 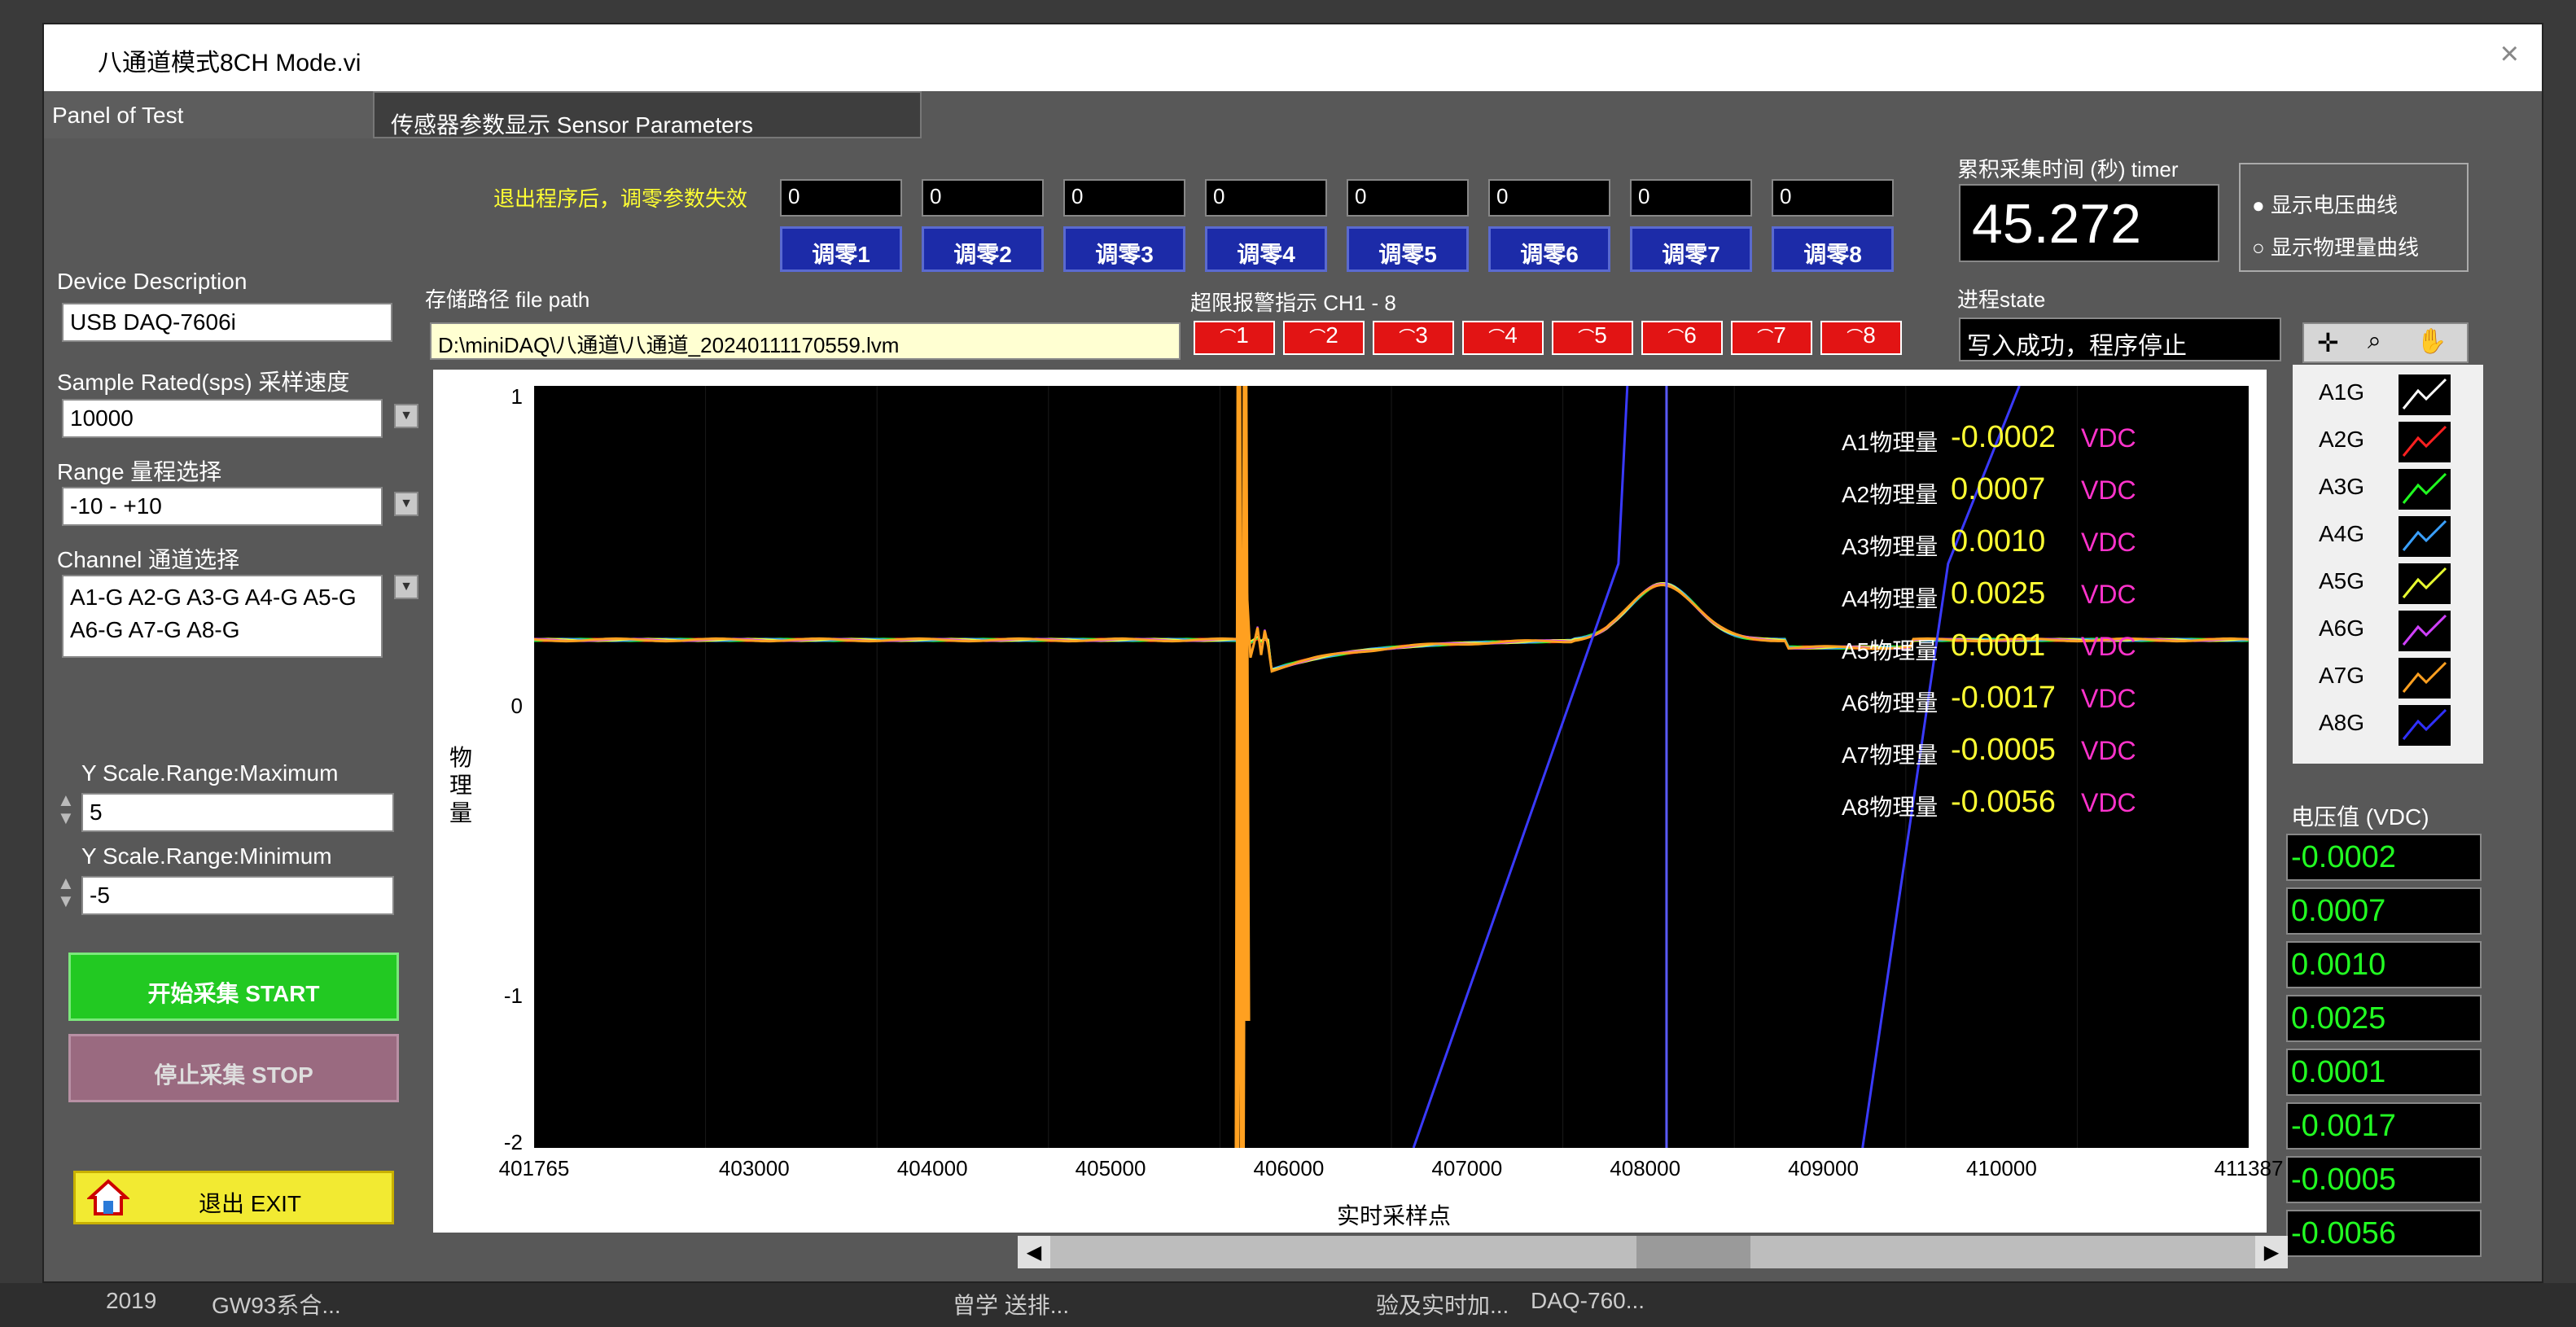 I want to click on timer-label: 累积采集时间 (秒) timer, so click(x=2068, y=169).